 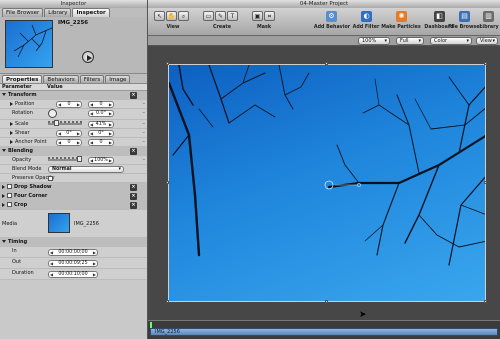 I want to click on position-y-field: ◀ 0 ▶, so click(x=101, y=104).